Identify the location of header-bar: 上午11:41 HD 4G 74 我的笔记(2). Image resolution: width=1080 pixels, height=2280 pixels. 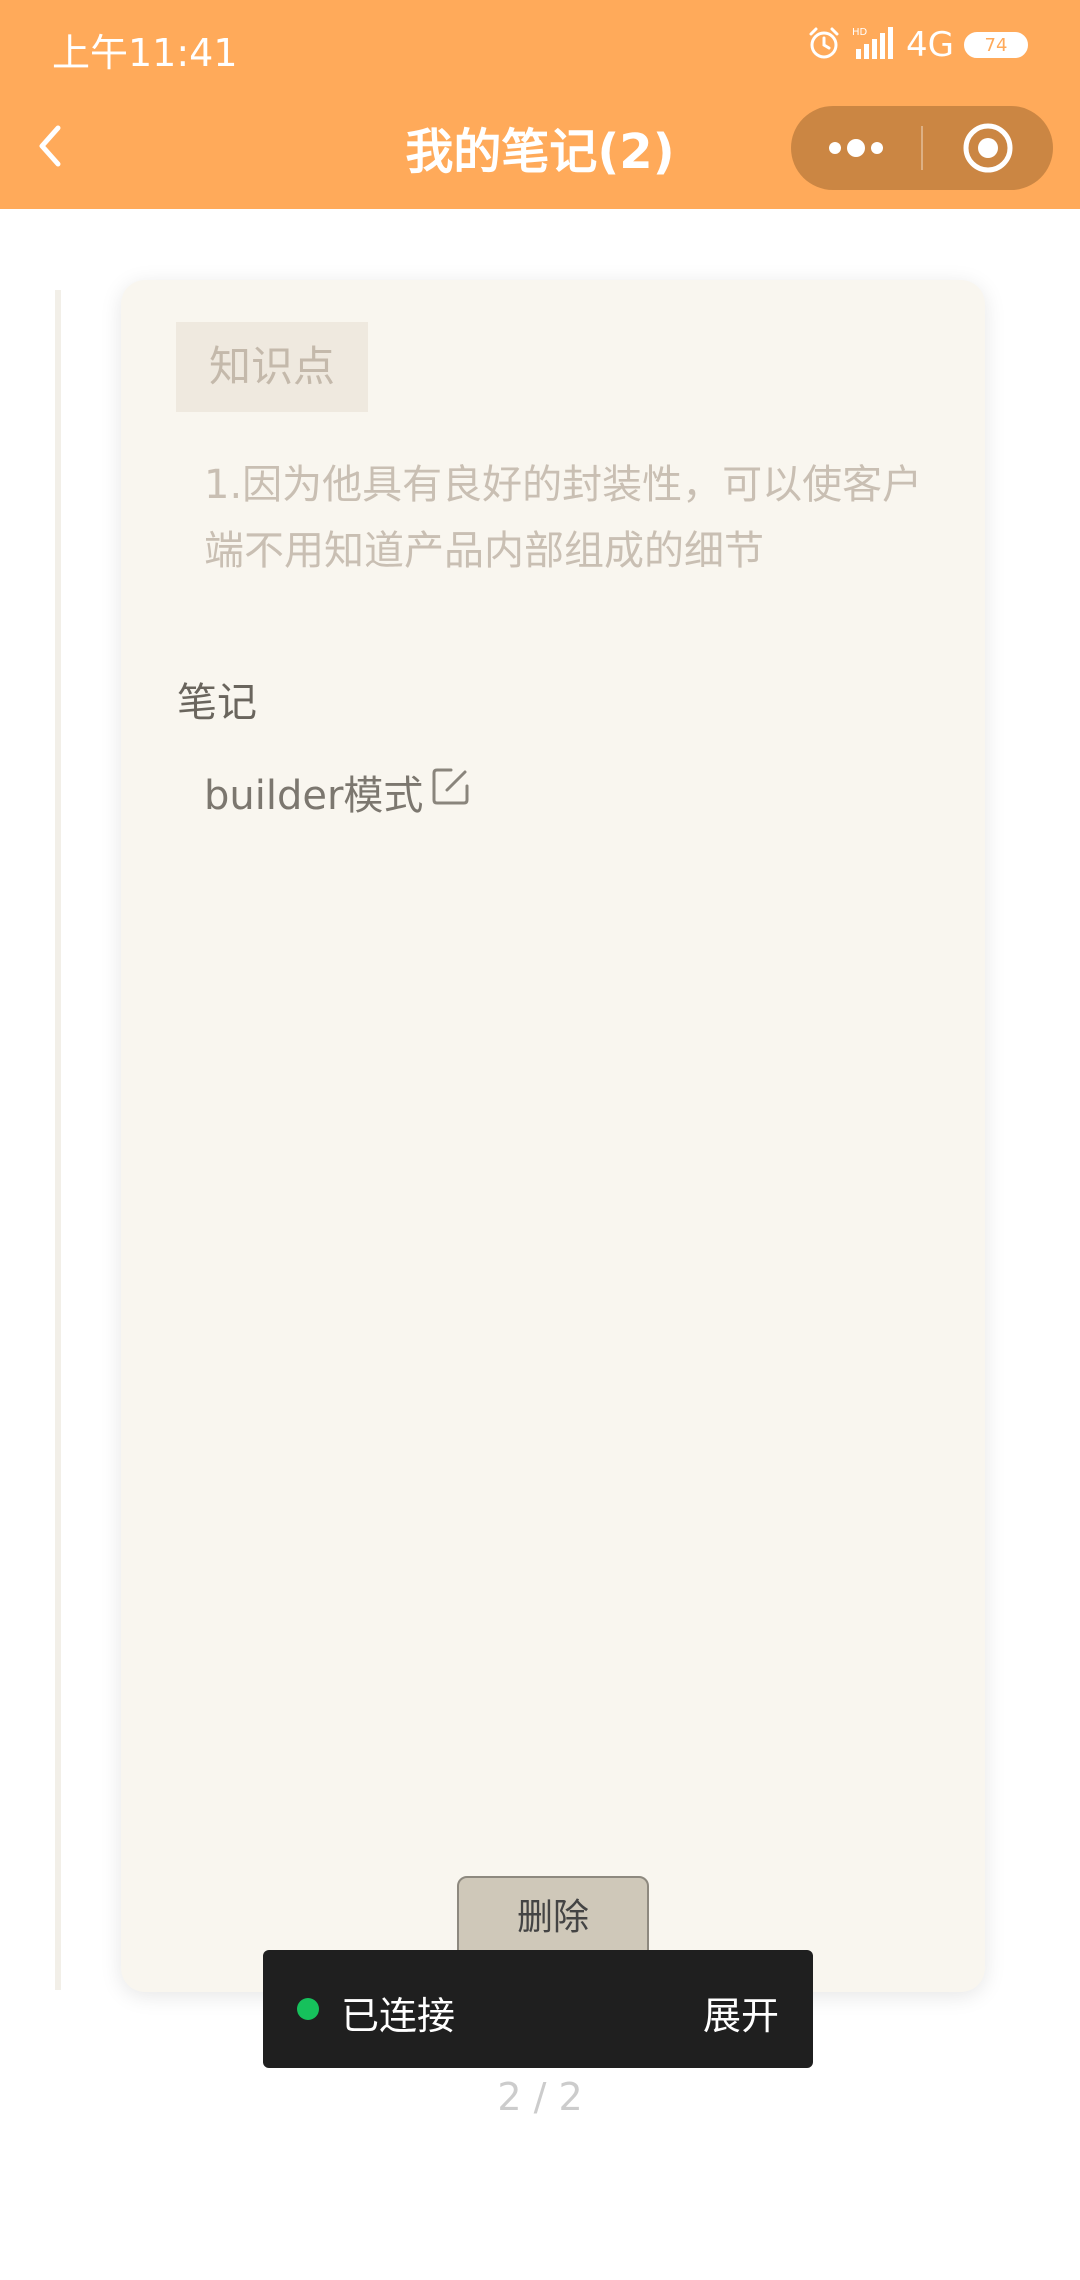
(540, 104).